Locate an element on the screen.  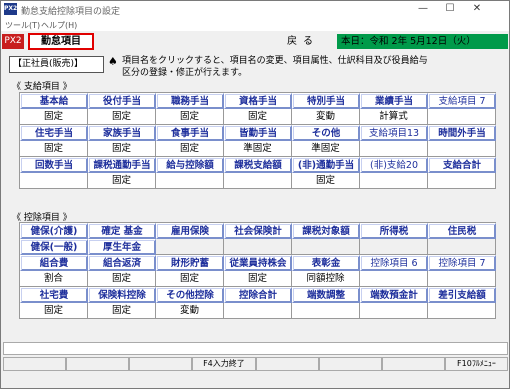
deduction-item-button: 健保(一般) is located at coordinates (54, 247).